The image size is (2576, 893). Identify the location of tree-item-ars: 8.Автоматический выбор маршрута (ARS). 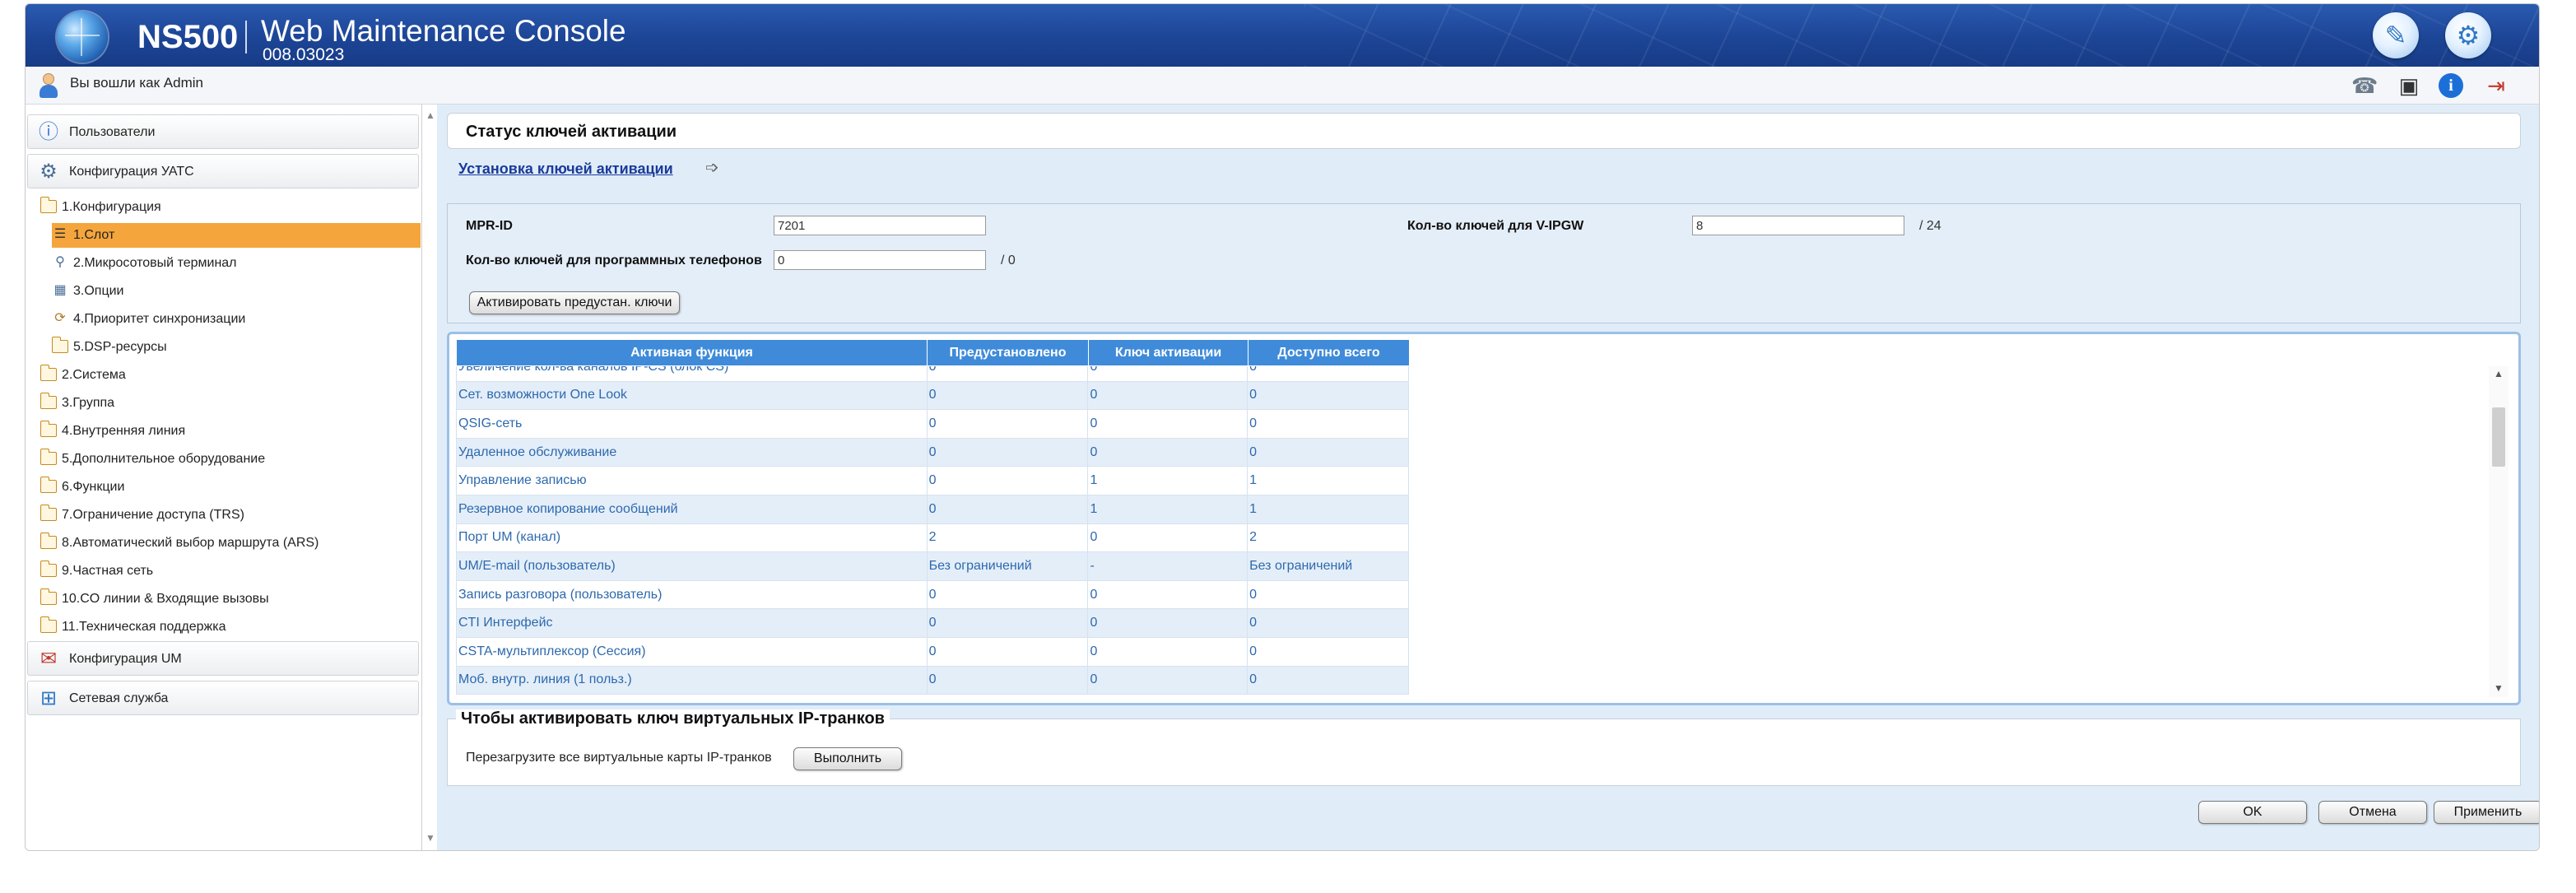
(225, 543).